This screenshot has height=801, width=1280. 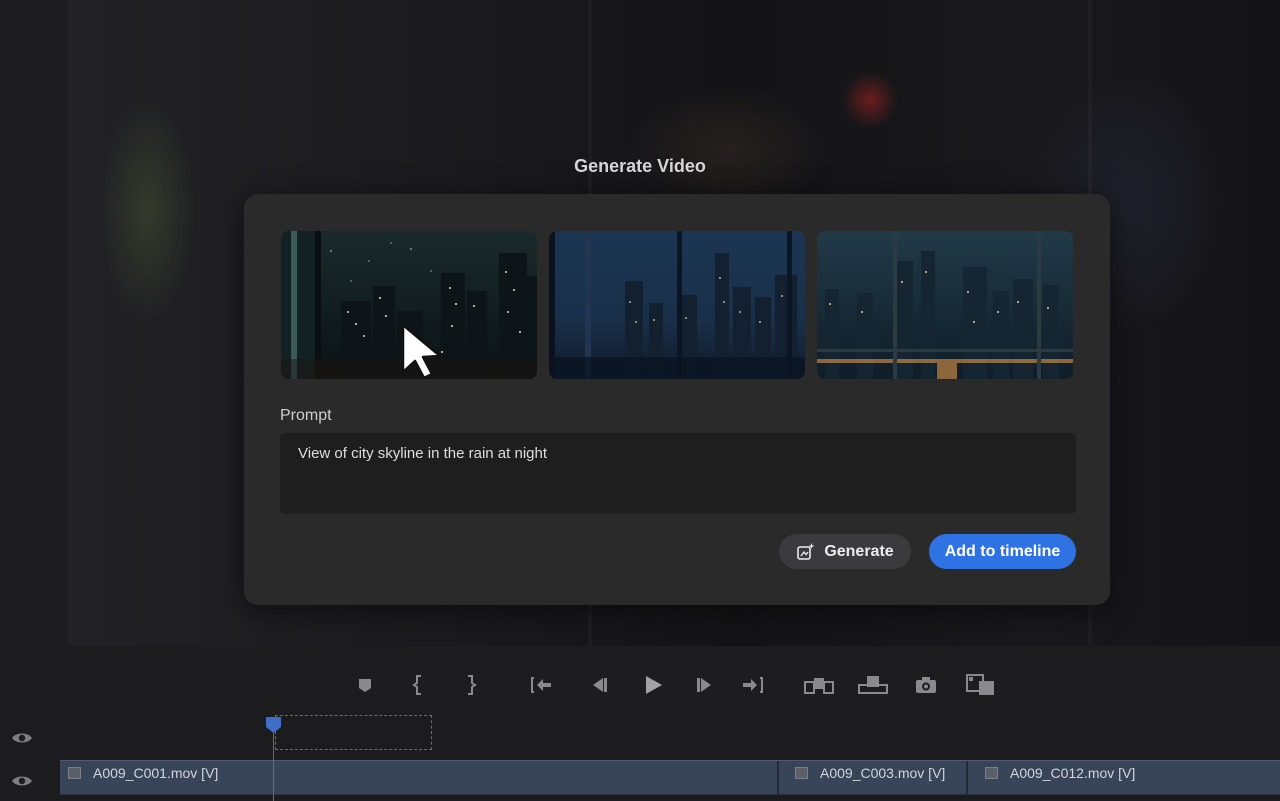 I want to click on generate-button: Generate, so click(x=845, y=551).